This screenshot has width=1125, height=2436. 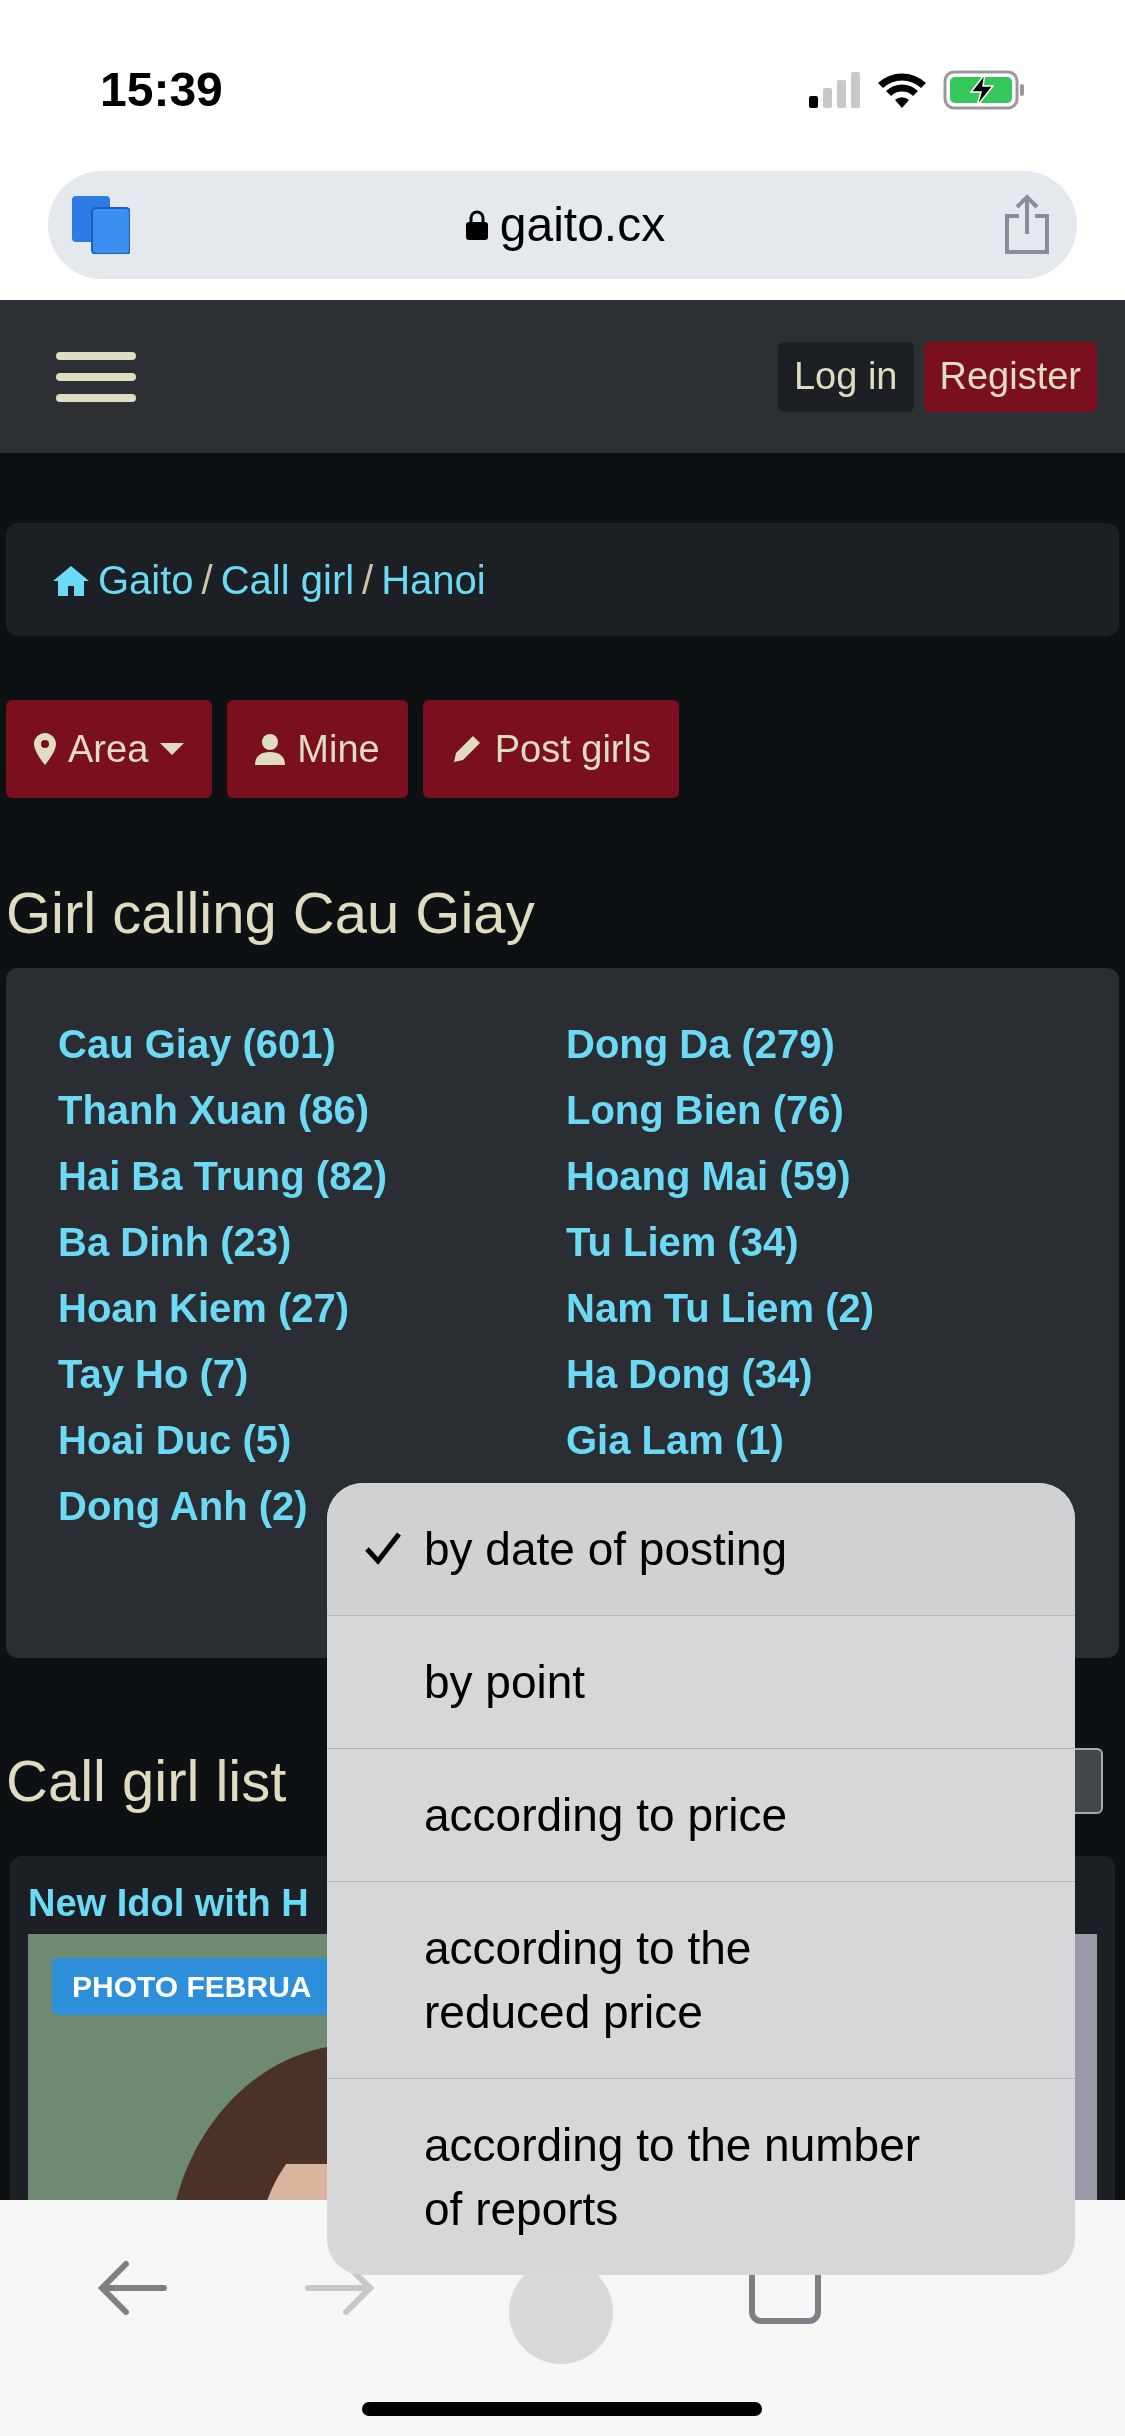 I want to click on battery-icon, so click(x=984, y=90).